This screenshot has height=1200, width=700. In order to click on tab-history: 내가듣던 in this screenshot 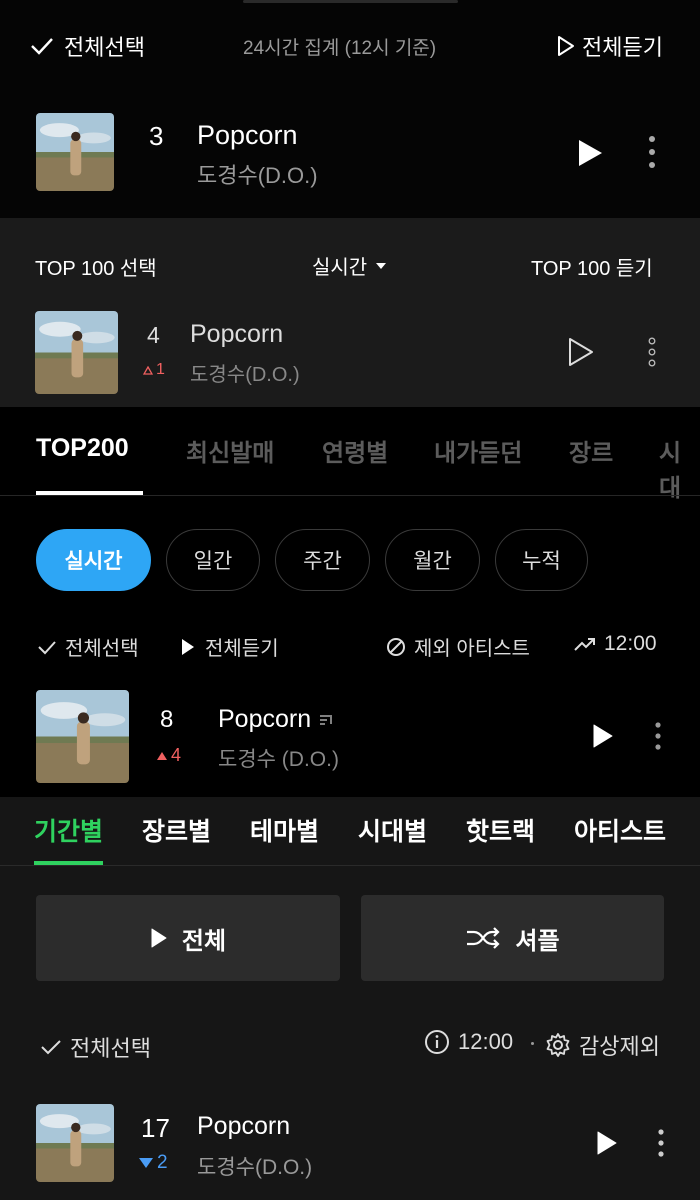, I will do `click(478, 450)`.